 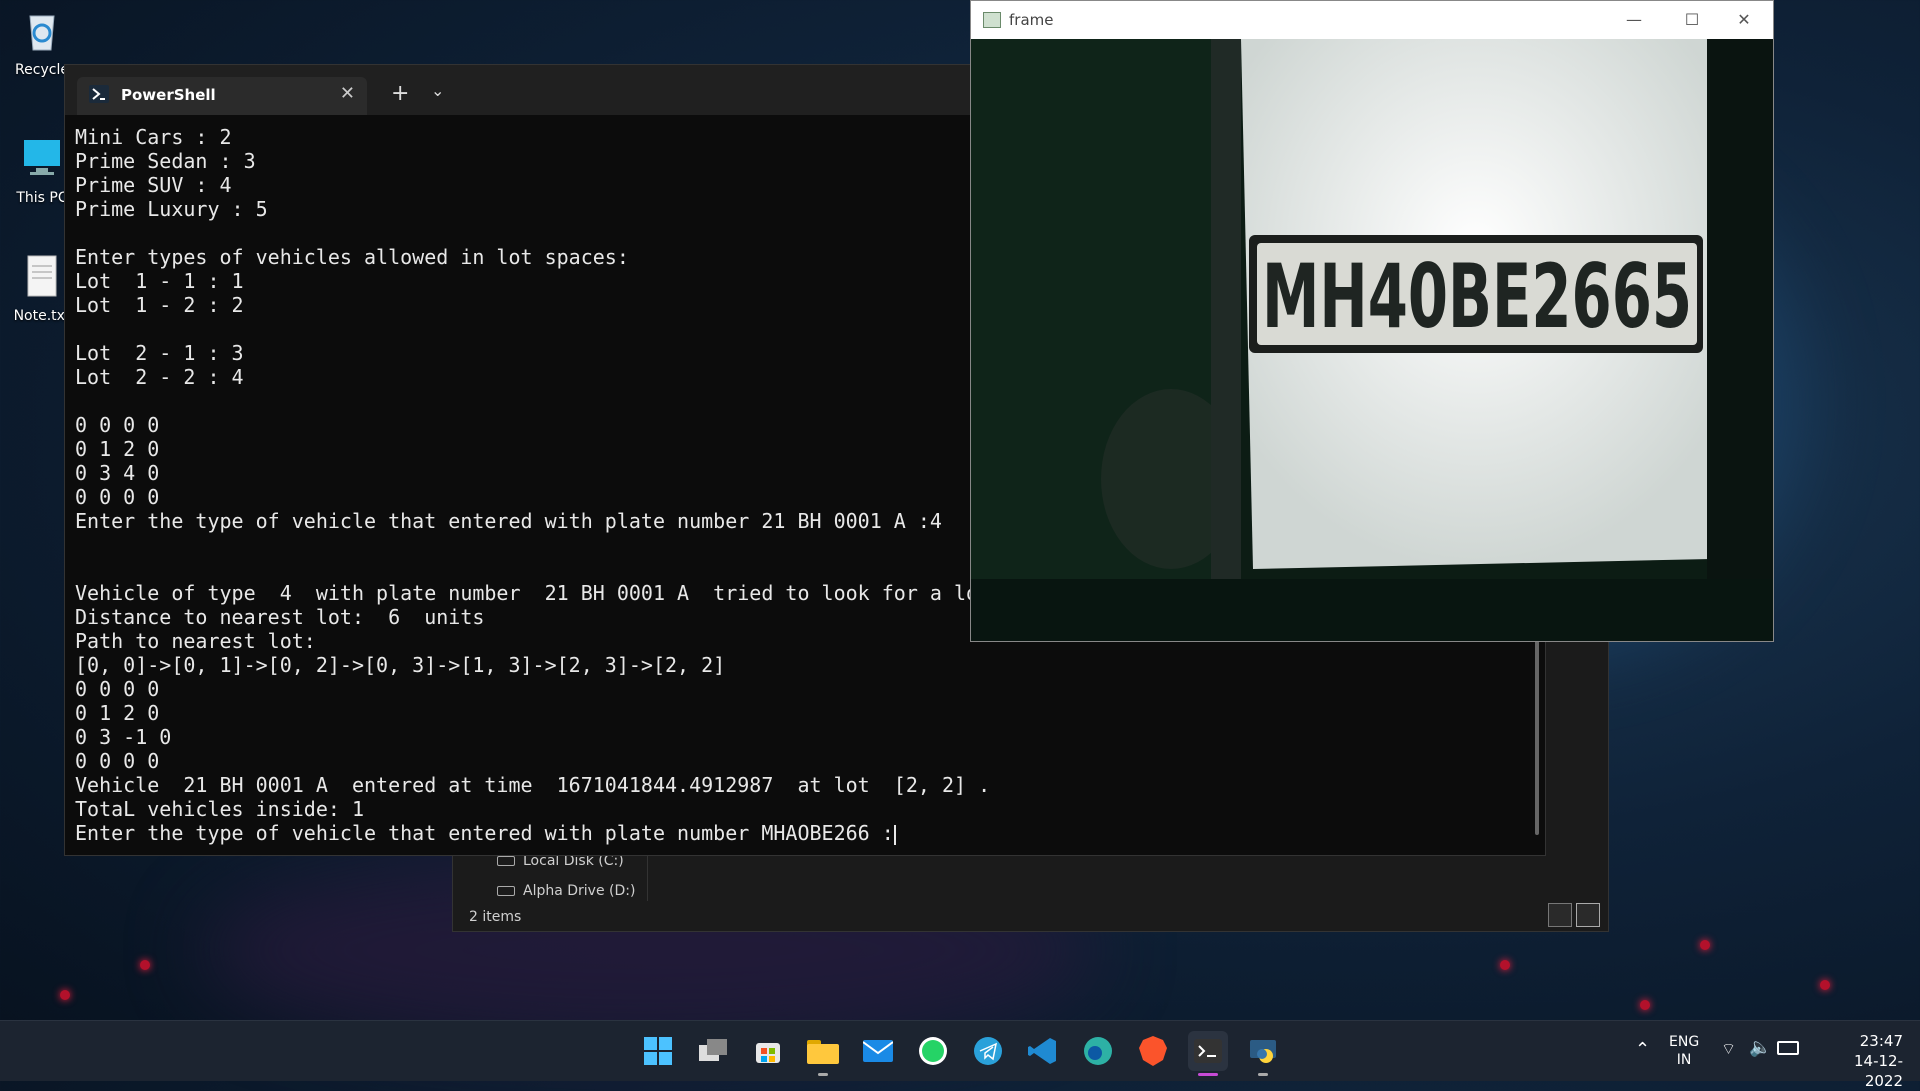 What do you see at coordinates (1537, 730) in the screenshot?
I see `scrollbar` at bounding box center [1537, 730].